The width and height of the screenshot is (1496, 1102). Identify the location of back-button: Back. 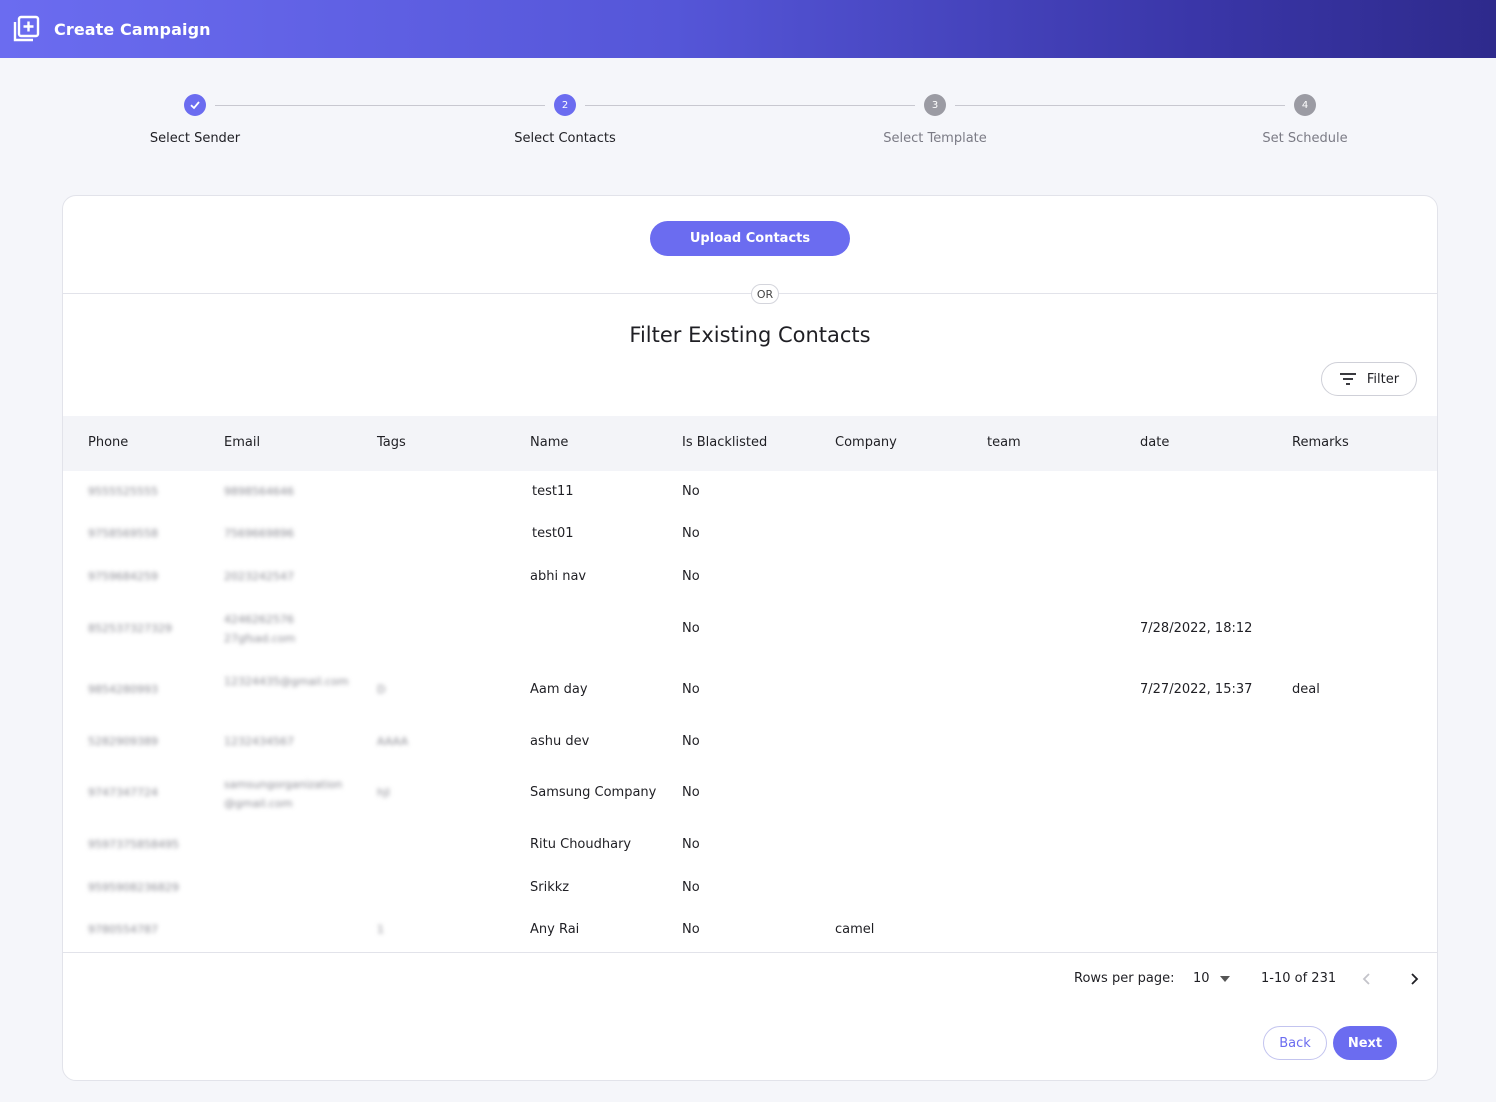
(1295, 1043).